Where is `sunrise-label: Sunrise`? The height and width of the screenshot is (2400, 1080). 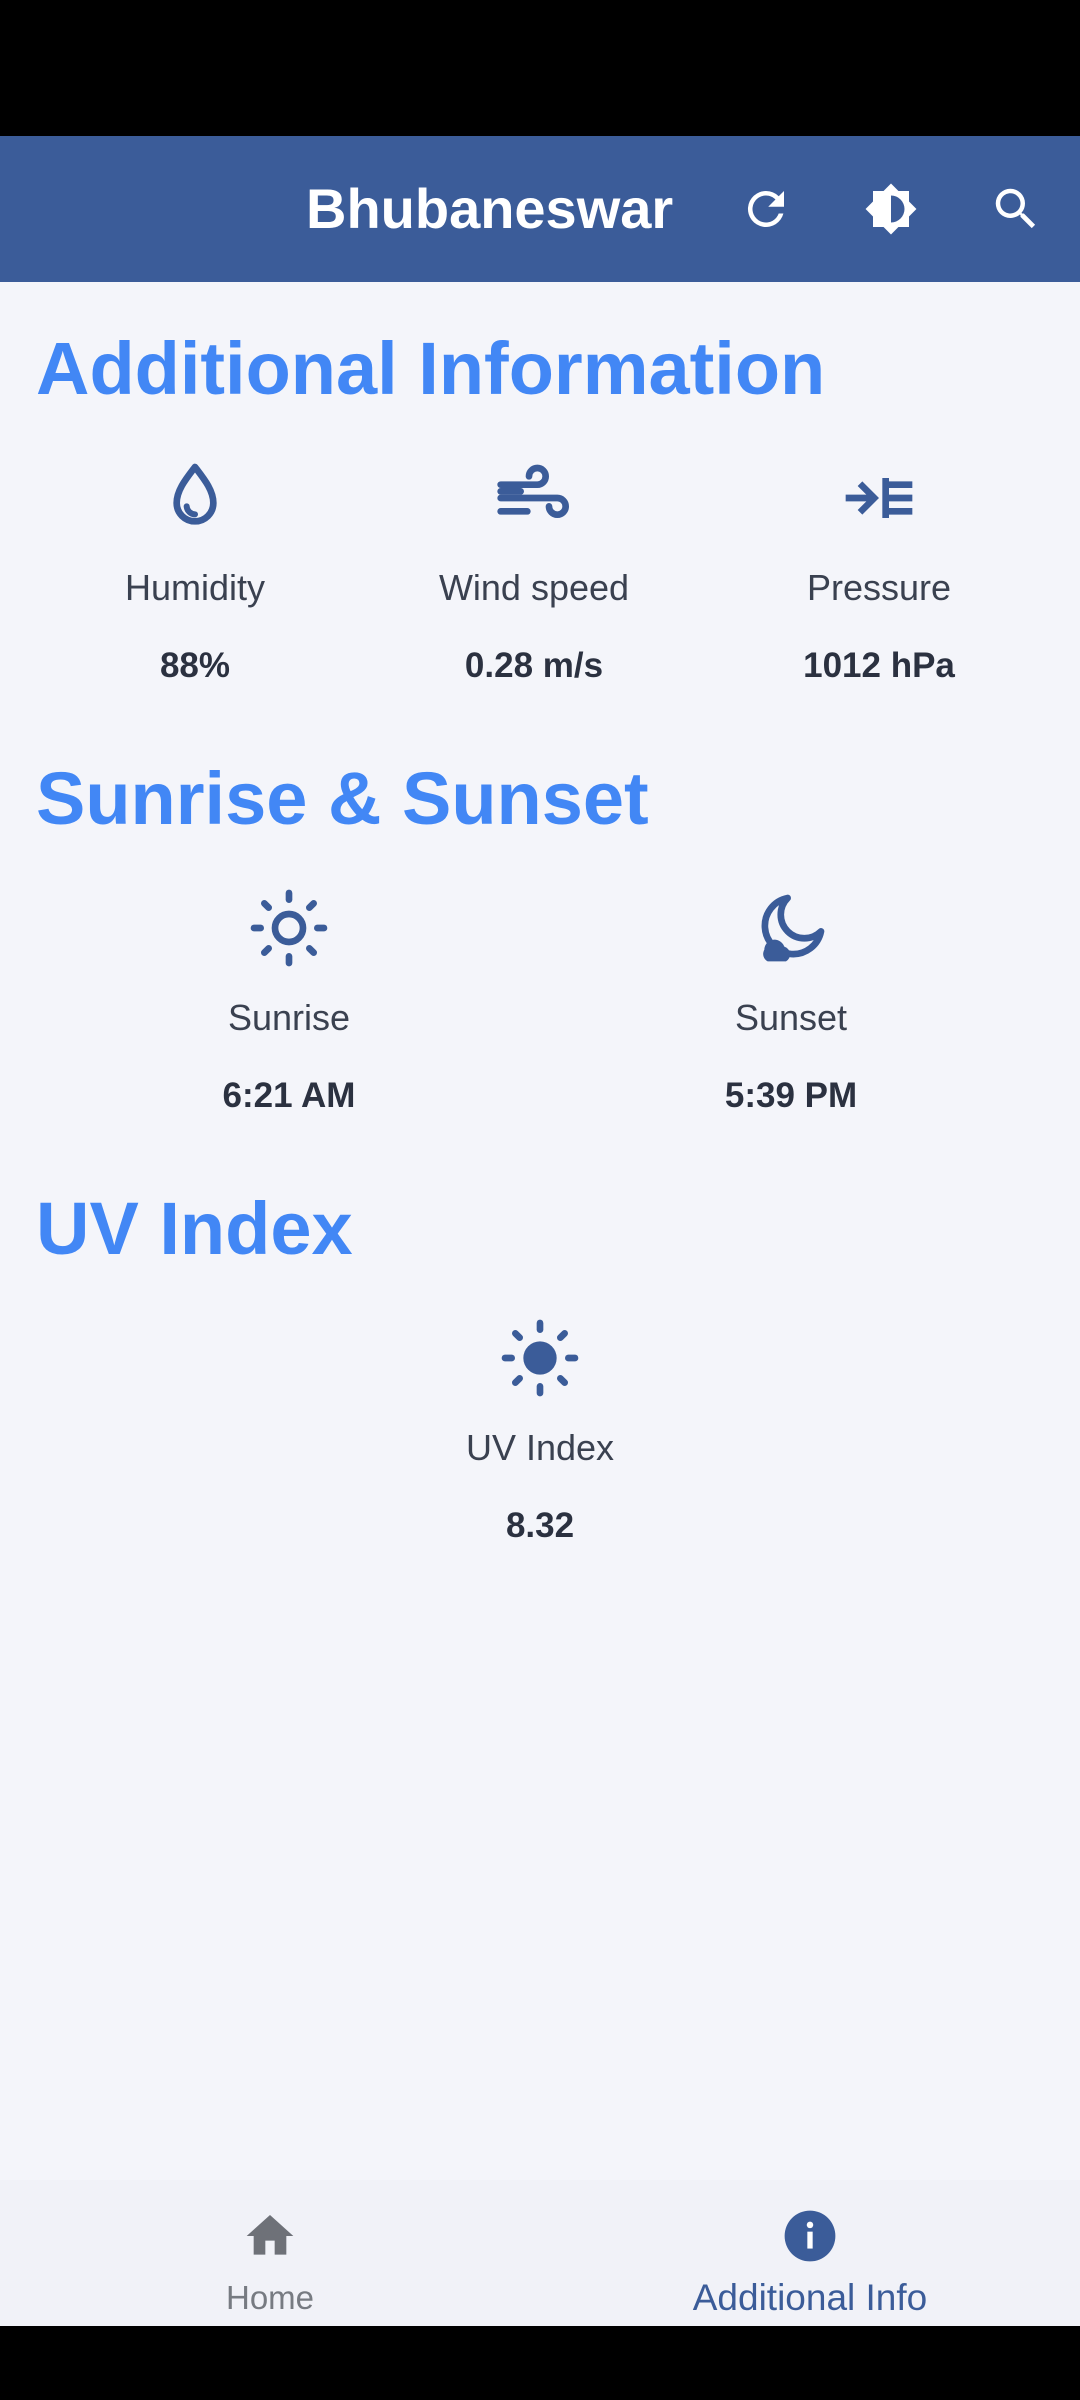 sunrise-label: Sunrise is located at coordinates (289, 1017).